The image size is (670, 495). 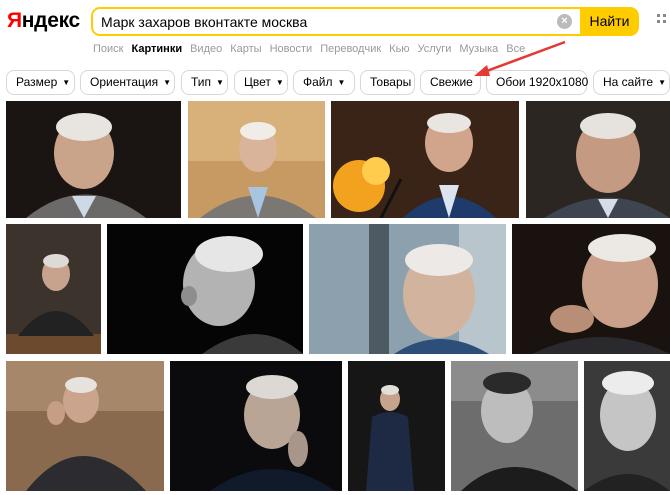 I want to click on service-uslugi: Услуги, so click(x=435, y=49).